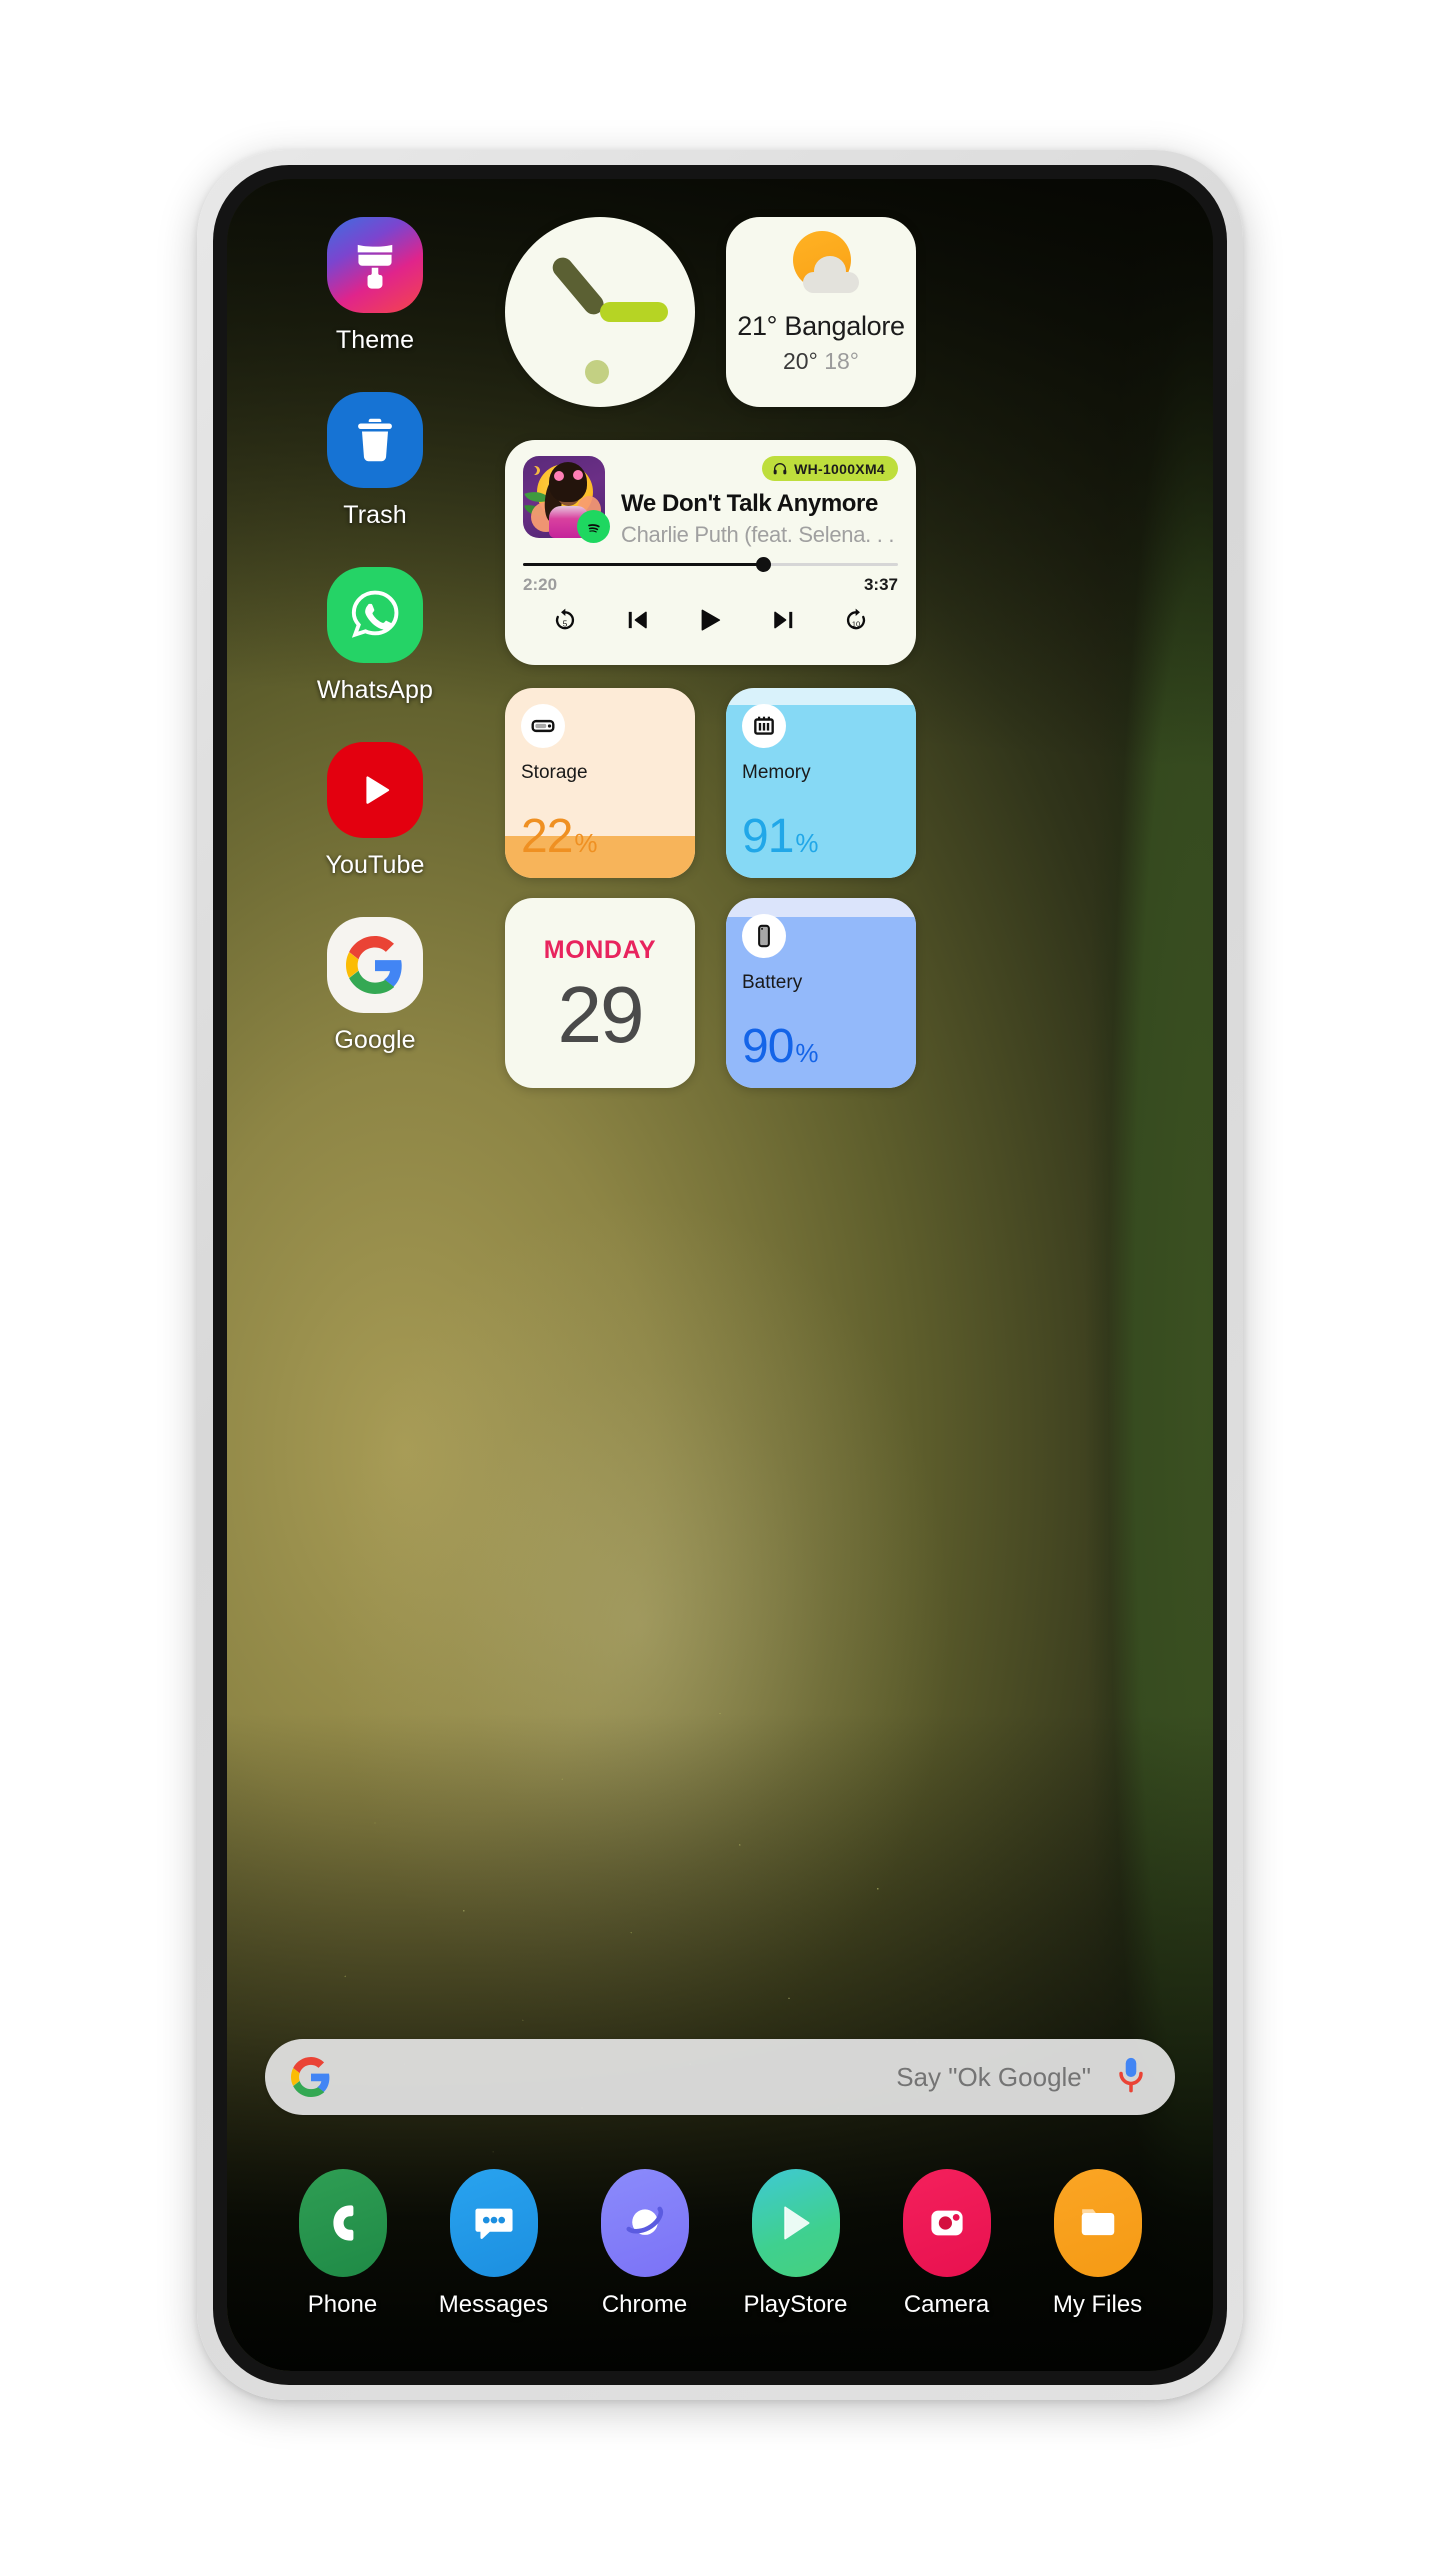  I want to click on app-label: Google, so click(375, 1040).